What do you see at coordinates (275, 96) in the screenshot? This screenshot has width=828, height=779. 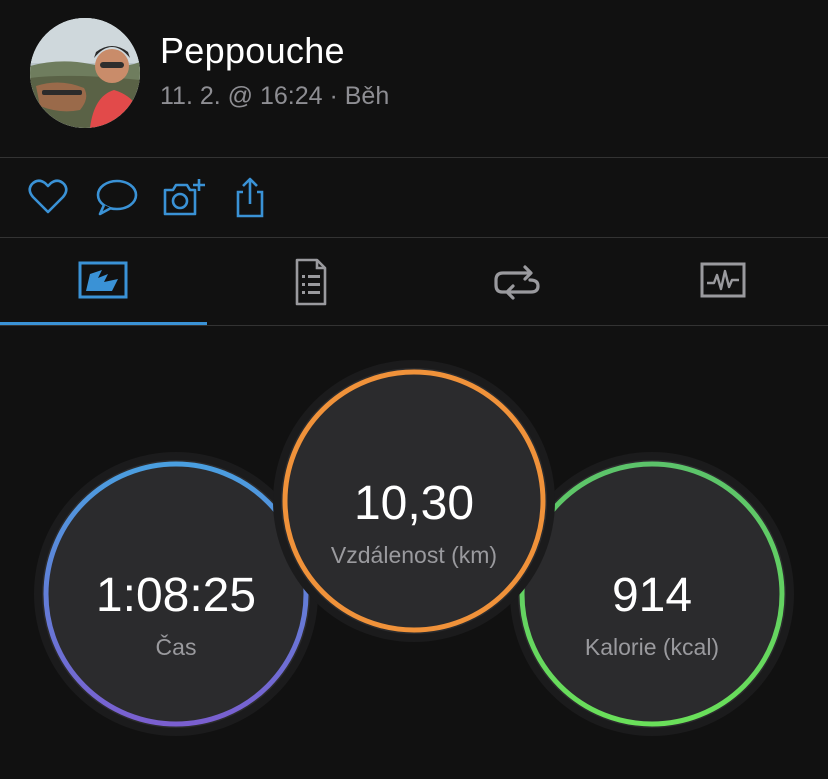 I see `activity-date-type: 11. 2. @ 16:24 · Běh` at bounding box center [275, 96].